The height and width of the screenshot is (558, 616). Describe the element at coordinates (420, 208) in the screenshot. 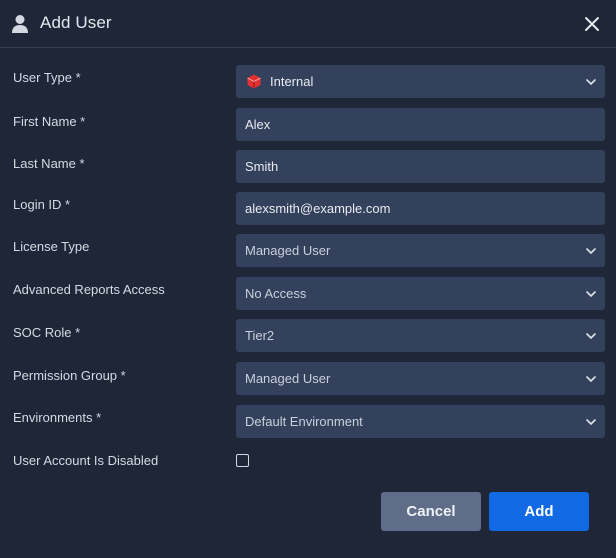

I see `login-id-input: alexsmith@example.com` at that location.